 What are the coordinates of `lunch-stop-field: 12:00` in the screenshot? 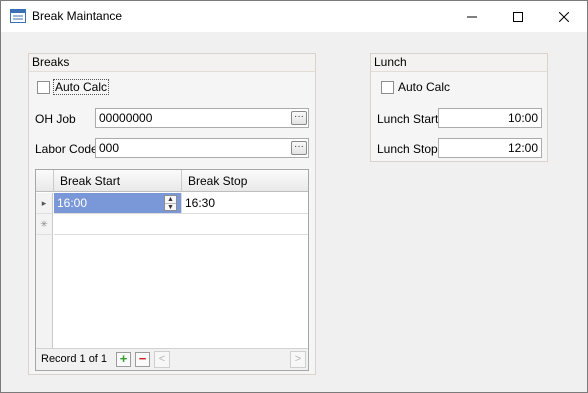 It's located at (490, 148).